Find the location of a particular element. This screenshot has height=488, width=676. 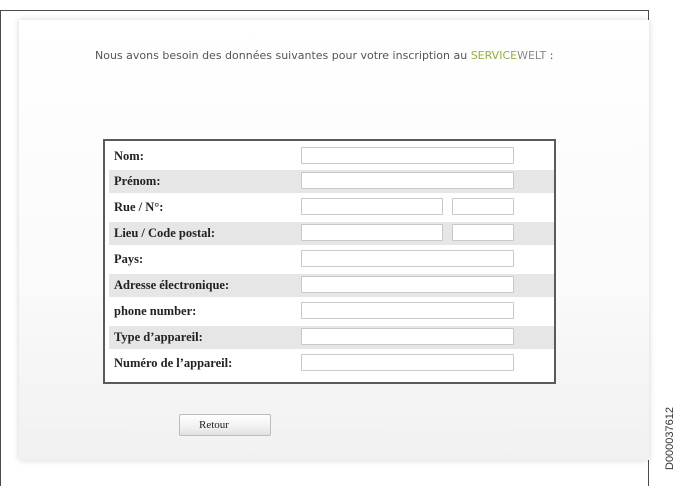

label-rue: Rue / N°: is located at coordinates (139, 207).